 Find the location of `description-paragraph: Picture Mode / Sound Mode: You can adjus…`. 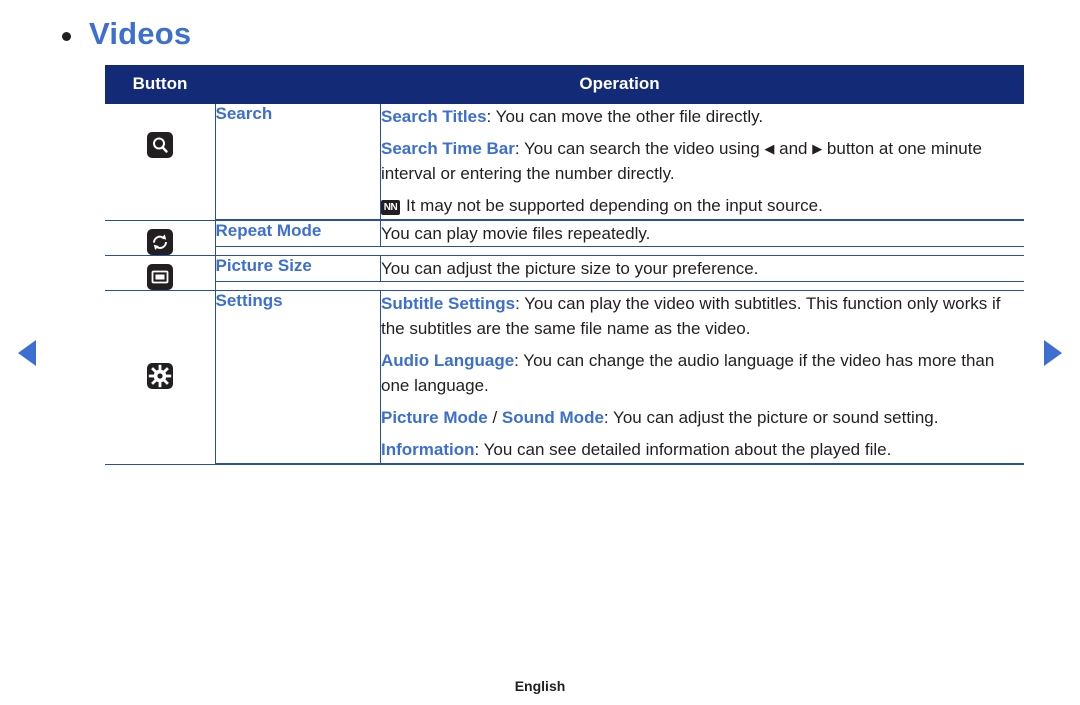

description-paragraph: Picture Mode / Sound Mode: You can adjus… is located at coordinates (702, 417).